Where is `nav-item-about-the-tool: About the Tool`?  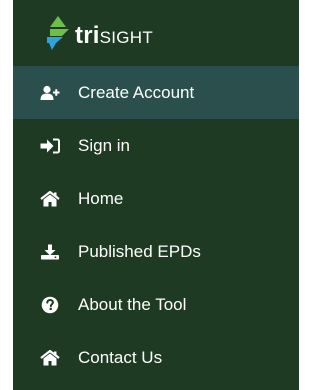
nav-item-about-the-tool: About the Tool is located at coordinates (156, 304).